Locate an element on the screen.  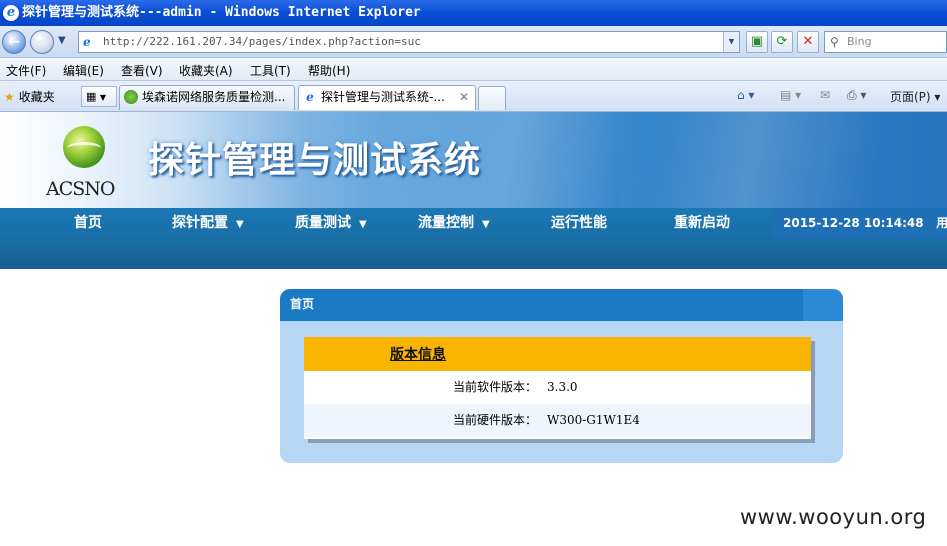
nav-quality-test: 质量测试 ▼ is located at coordinates (331, 224).